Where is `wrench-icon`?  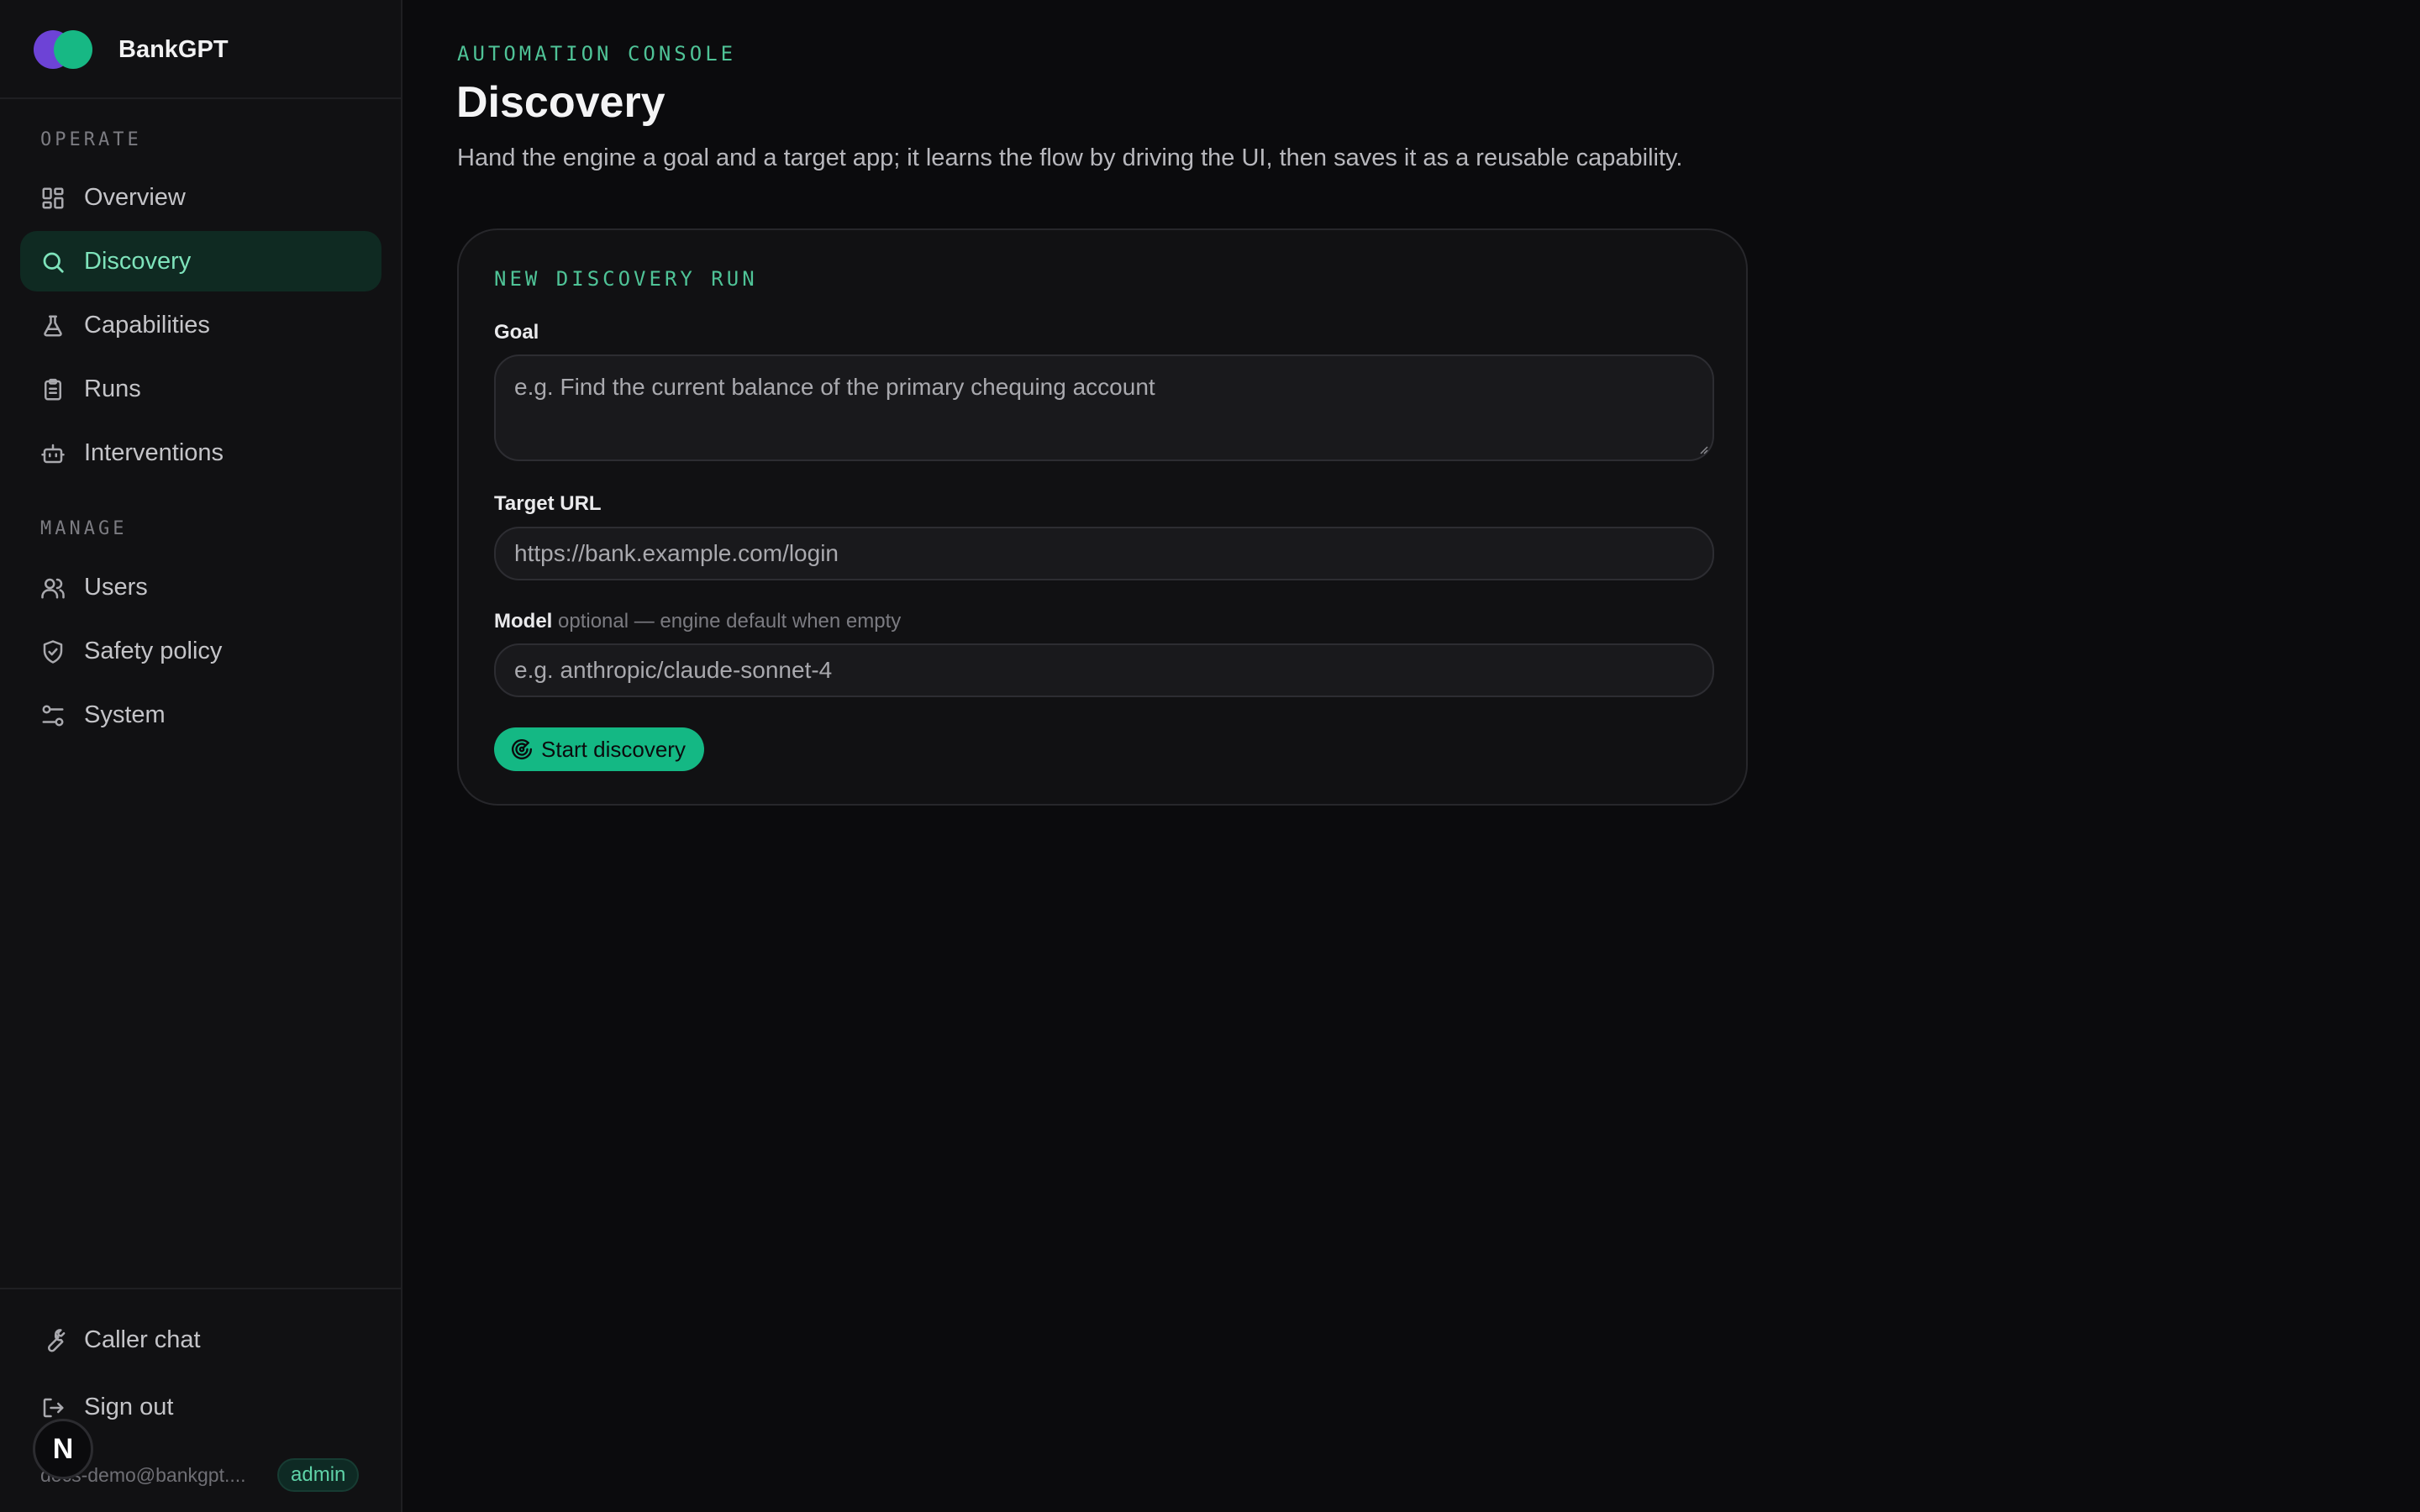 wrench-icon is located at coordinates (53, 1340).